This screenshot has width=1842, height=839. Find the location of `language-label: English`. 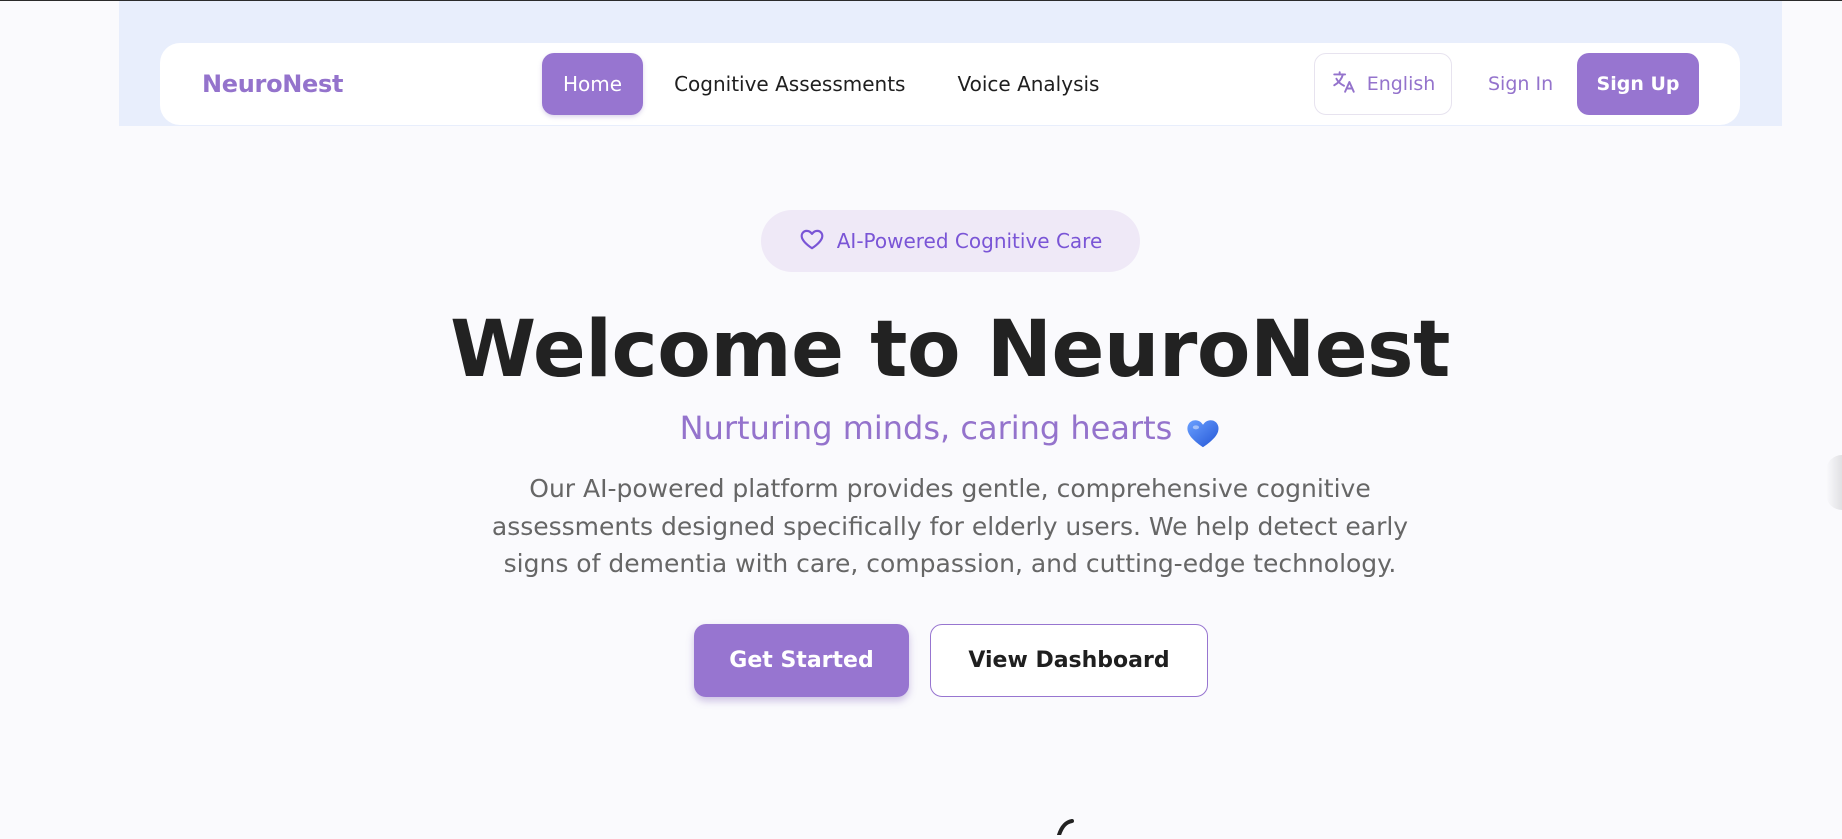

language-label: English is located at coordinates (1401, 84).